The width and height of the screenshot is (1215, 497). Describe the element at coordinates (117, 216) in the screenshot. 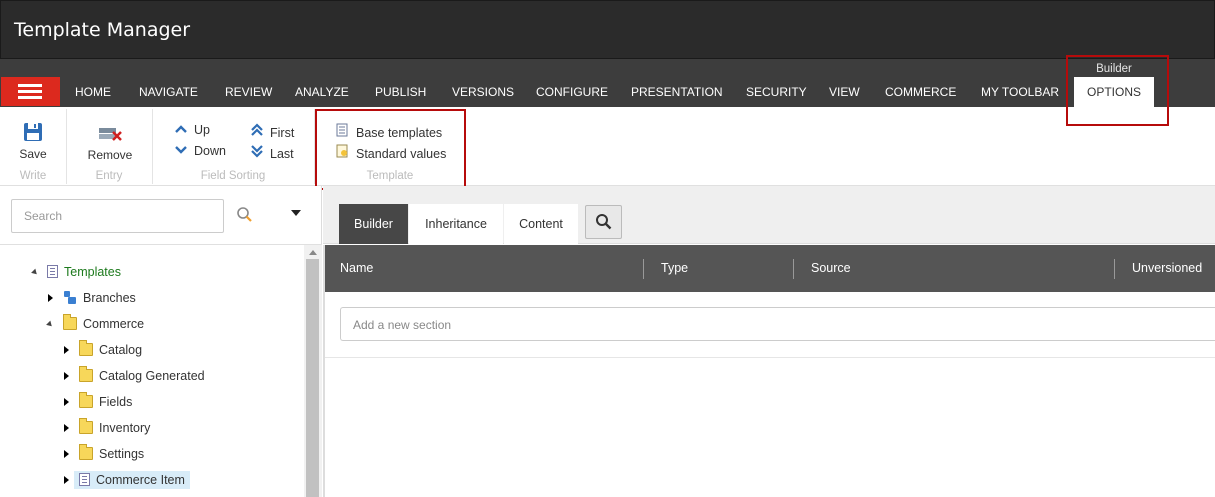

I see `search-input: Search` at that location.